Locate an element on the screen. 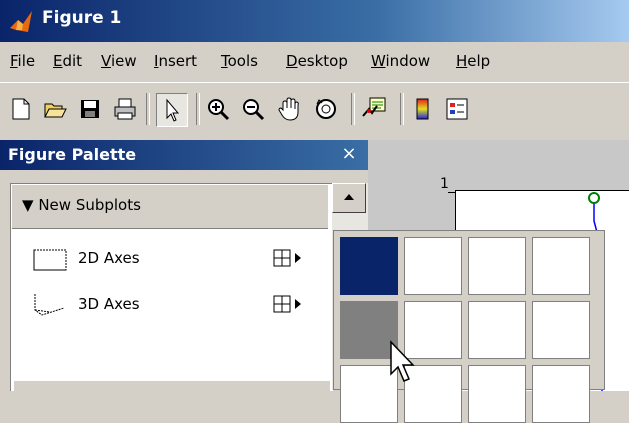  zoom-out-icon is located at coordinates (253, 109).